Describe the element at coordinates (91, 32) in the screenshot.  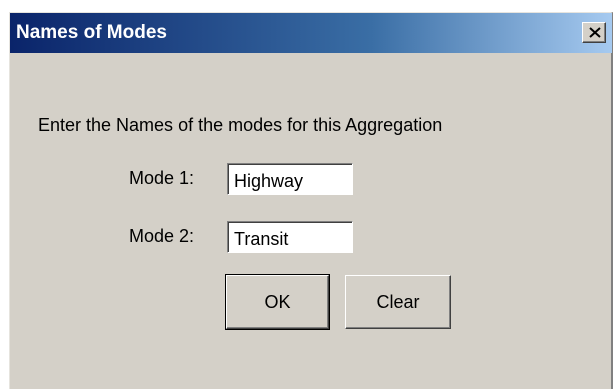
I see `window-title: Names of Modes` at that location.